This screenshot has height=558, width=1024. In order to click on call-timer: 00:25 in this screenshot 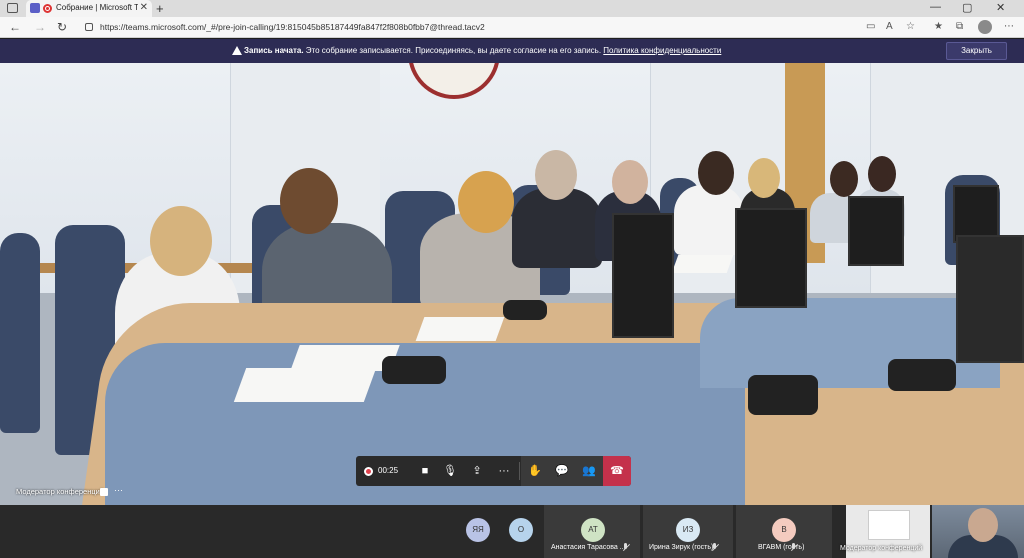, I will do `click(388, 470)`.